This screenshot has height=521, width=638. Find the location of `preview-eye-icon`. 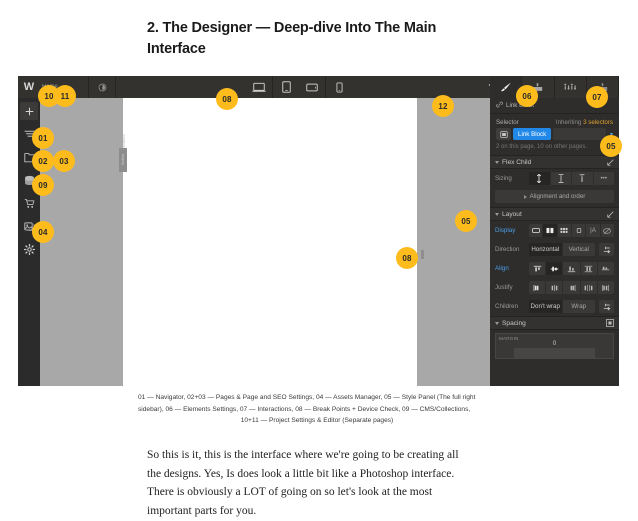

preview-eye-icon is located at coordinates (102, 87).